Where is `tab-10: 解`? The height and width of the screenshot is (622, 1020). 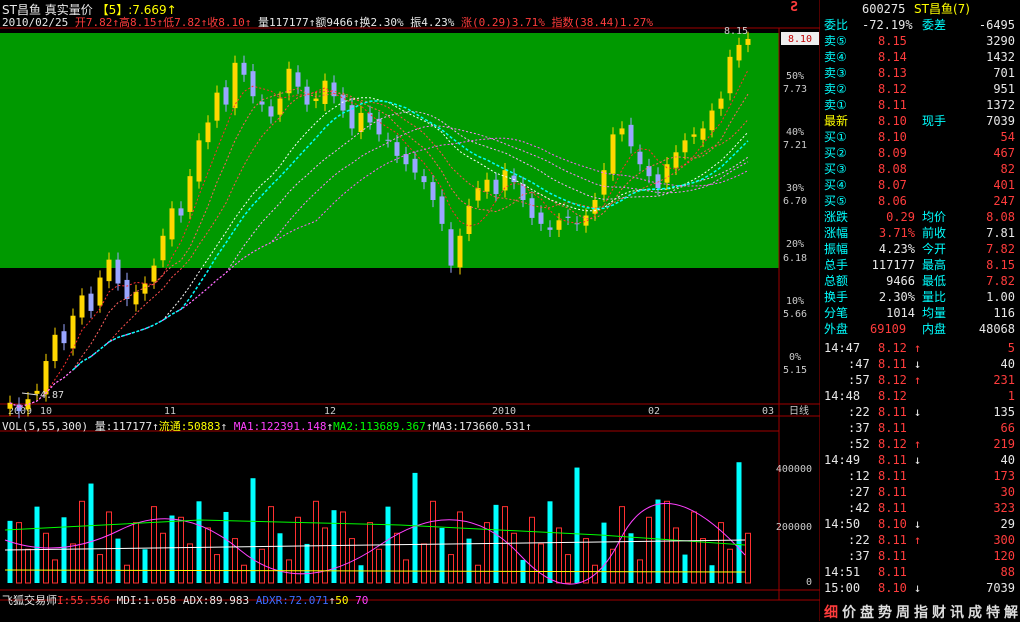 tab-10: 解 is located at coordinates (1011, 612).